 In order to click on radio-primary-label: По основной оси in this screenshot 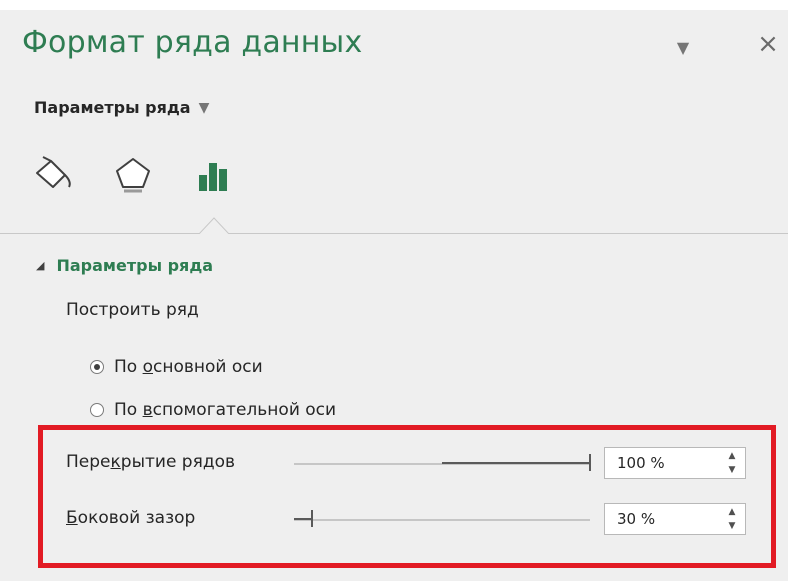, I will do `click(188, 367)`.